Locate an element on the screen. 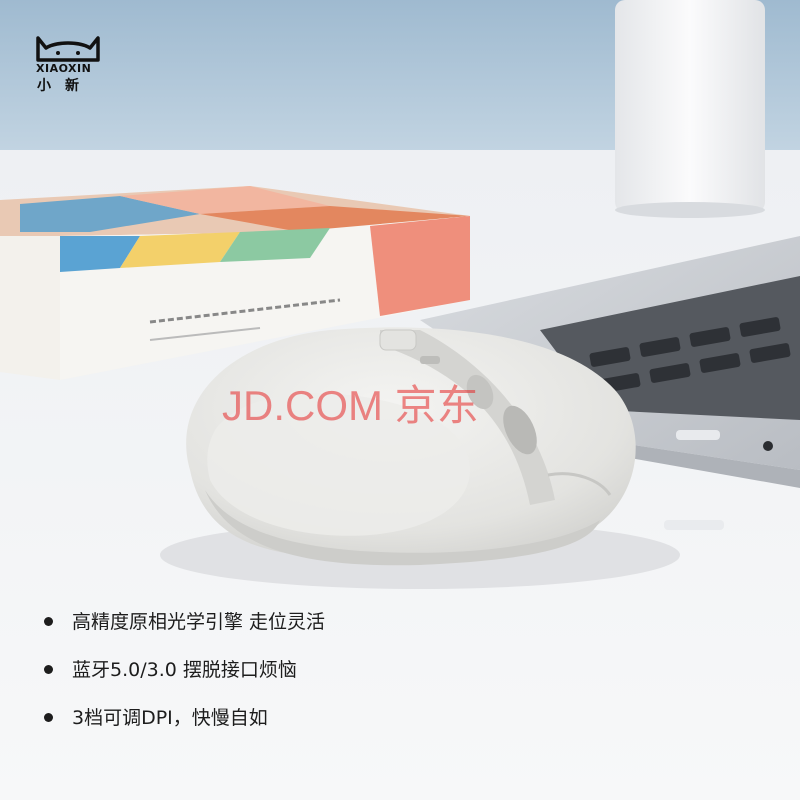  list-item: 3档可调DPI，快慢自如 is located at coordinates (182, 720).